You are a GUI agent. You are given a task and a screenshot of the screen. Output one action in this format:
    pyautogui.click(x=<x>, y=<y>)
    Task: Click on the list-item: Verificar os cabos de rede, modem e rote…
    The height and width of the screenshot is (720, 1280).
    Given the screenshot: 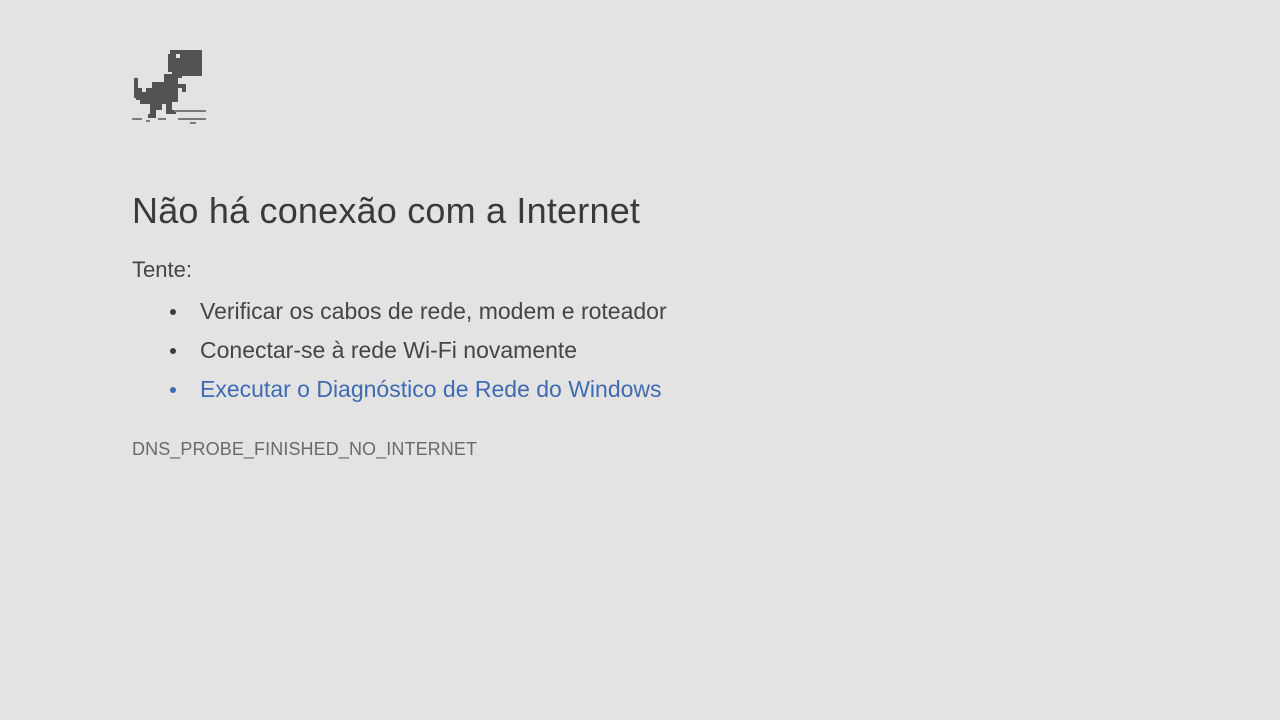 What is the action you would take?
    pyautogui.click(x=551, y=311)
    